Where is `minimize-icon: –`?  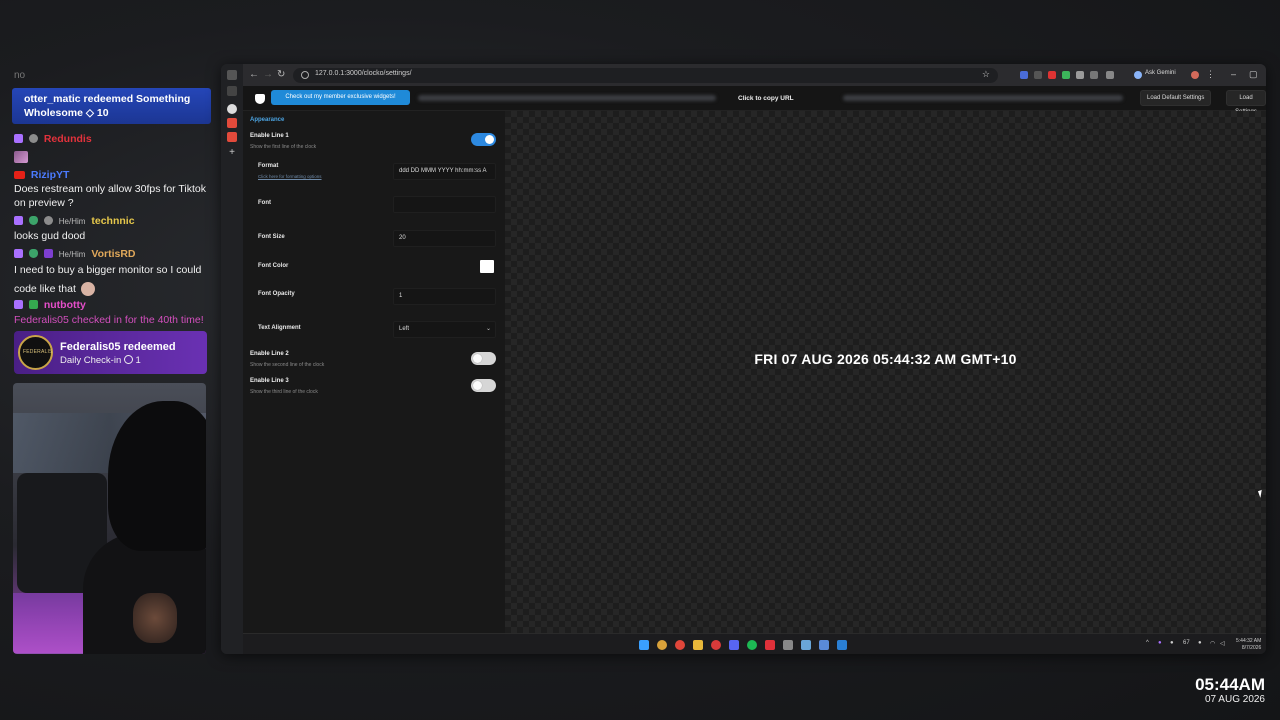
minimize-icon: – is located at coordinates (1233, 74).